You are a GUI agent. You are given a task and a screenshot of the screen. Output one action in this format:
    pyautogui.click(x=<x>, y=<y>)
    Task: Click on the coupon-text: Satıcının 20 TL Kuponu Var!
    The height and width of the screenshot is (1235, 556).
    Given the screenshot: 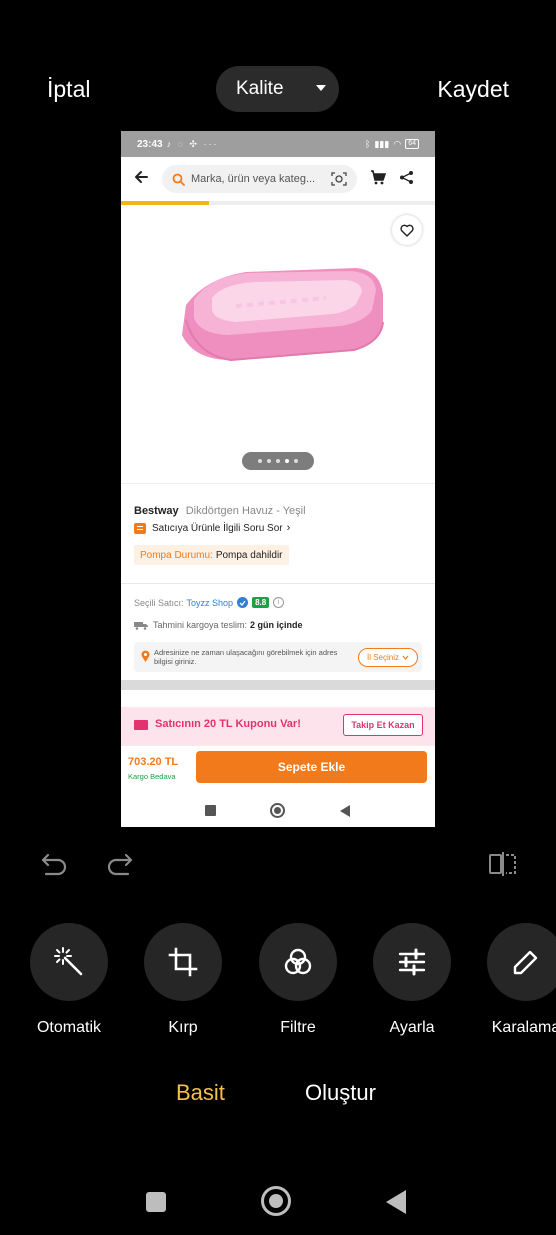 What is the action you would take?
    pyautogui.click(x=228, y=724)
    